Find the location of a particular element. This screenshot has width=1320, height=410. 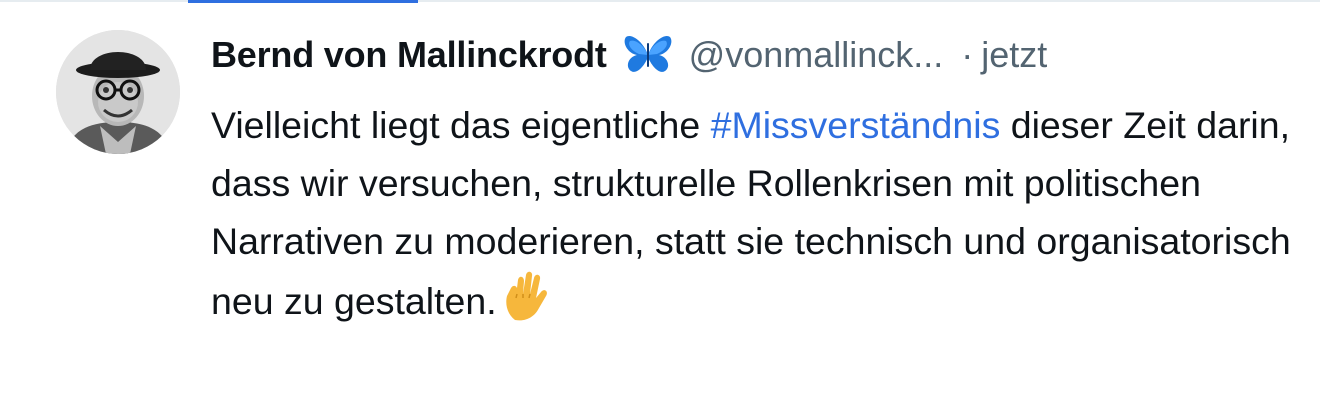

avatar-image is located at coordinates (118, 92).